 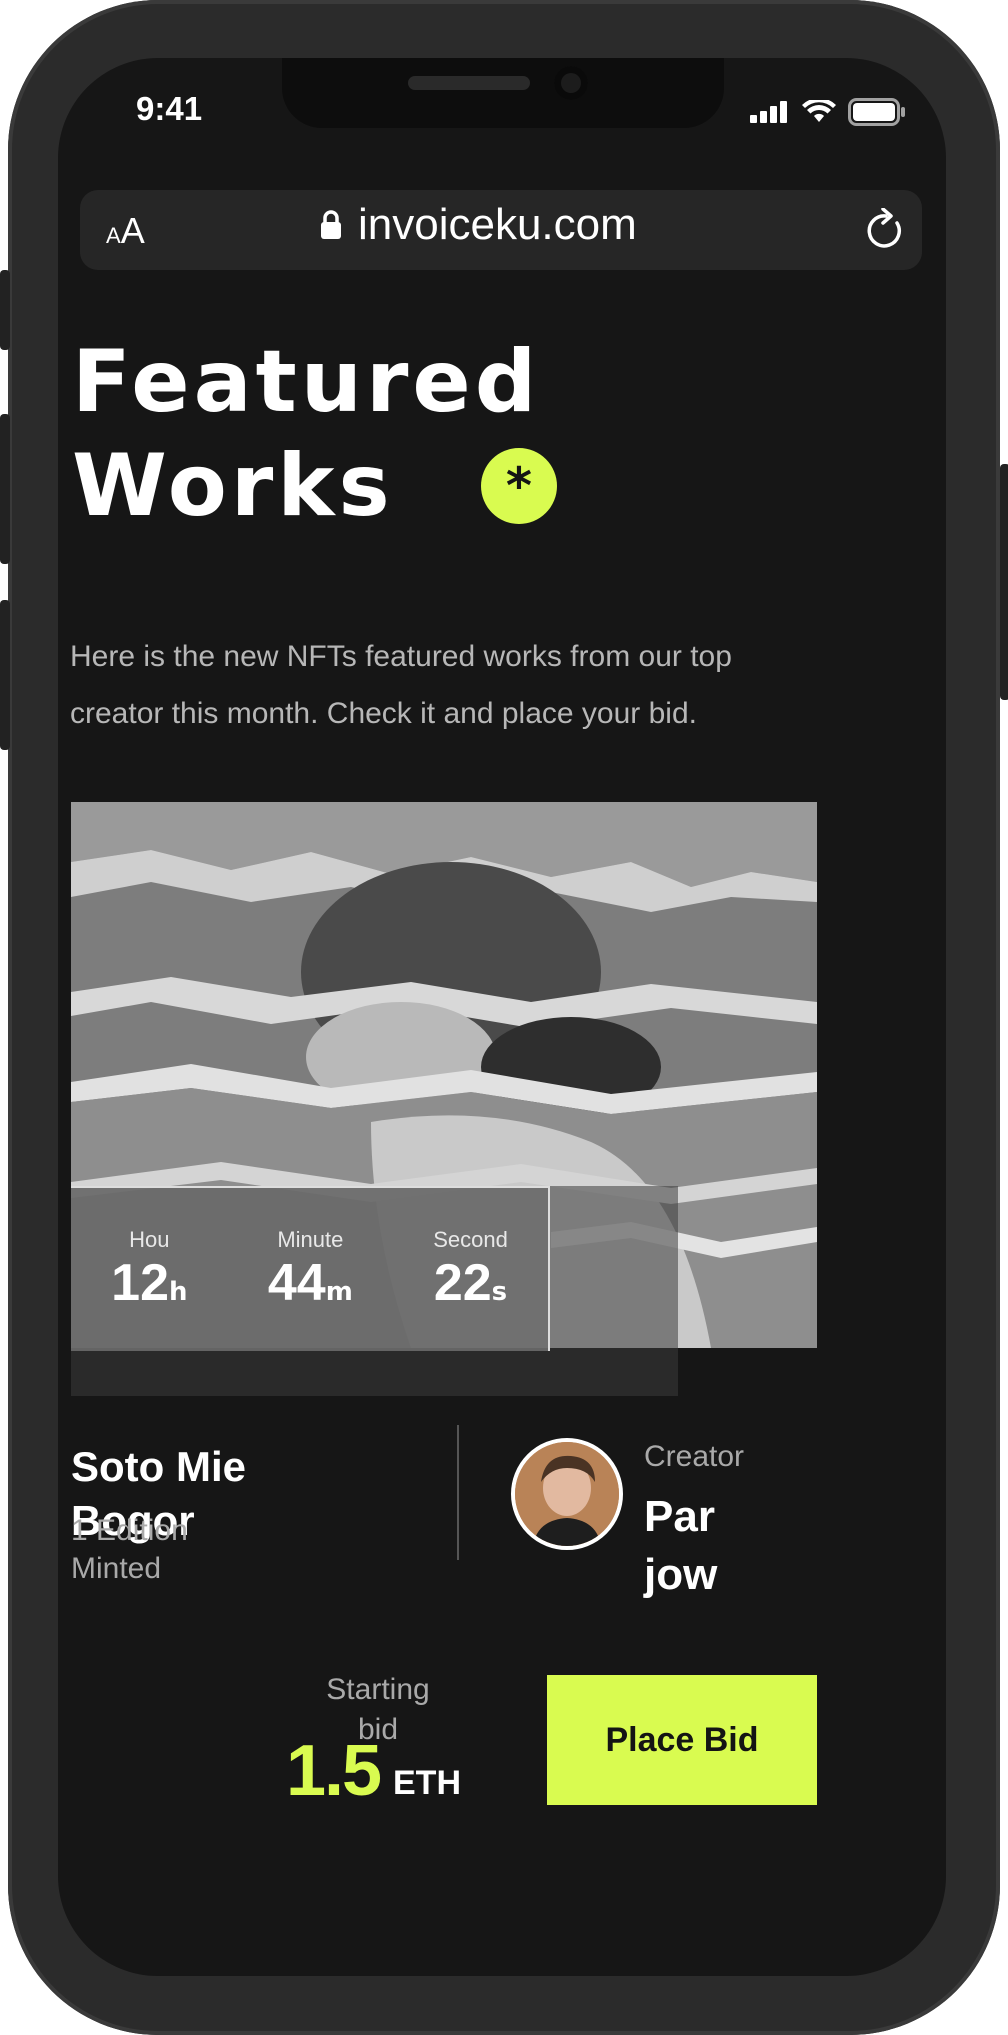 I want to click on volume-up-button, so click(x=5, y=489).